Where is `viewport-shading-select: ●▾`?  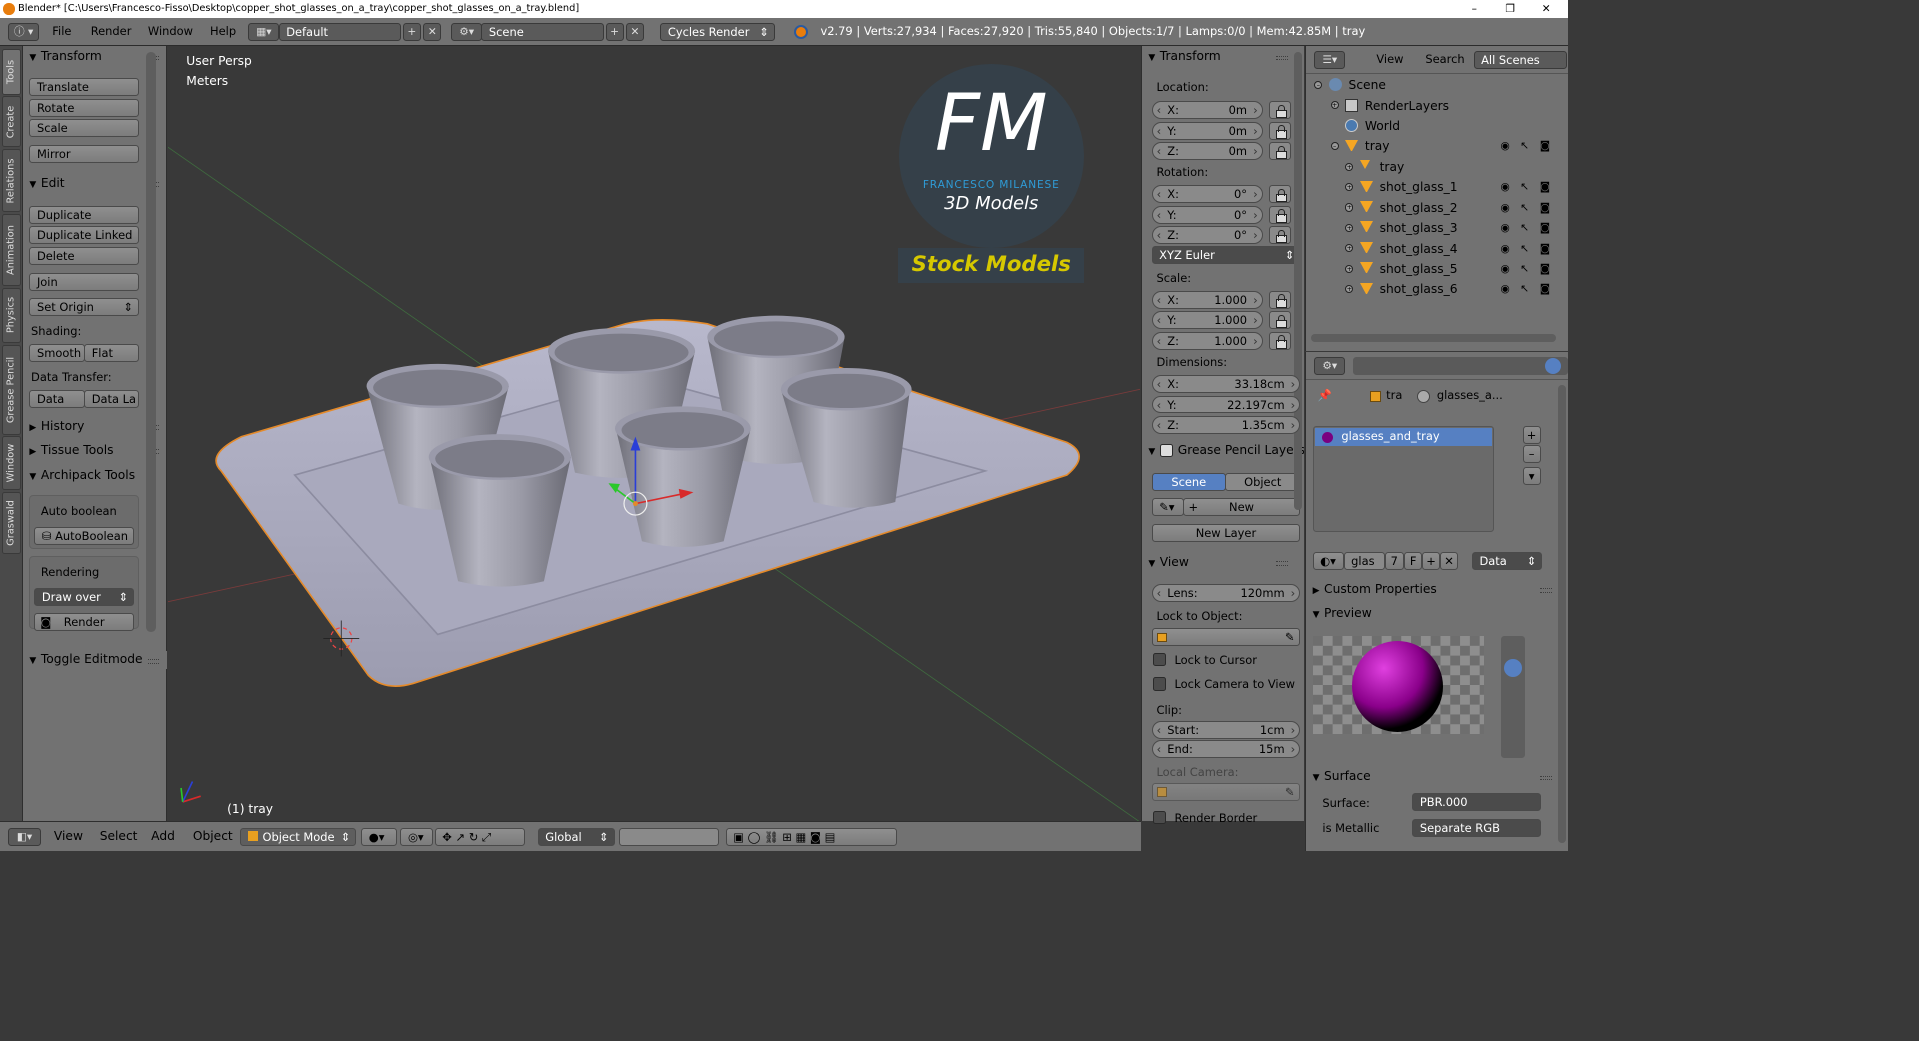
viewport-shading-select: ●▾ is located at coordinates (379, 837).